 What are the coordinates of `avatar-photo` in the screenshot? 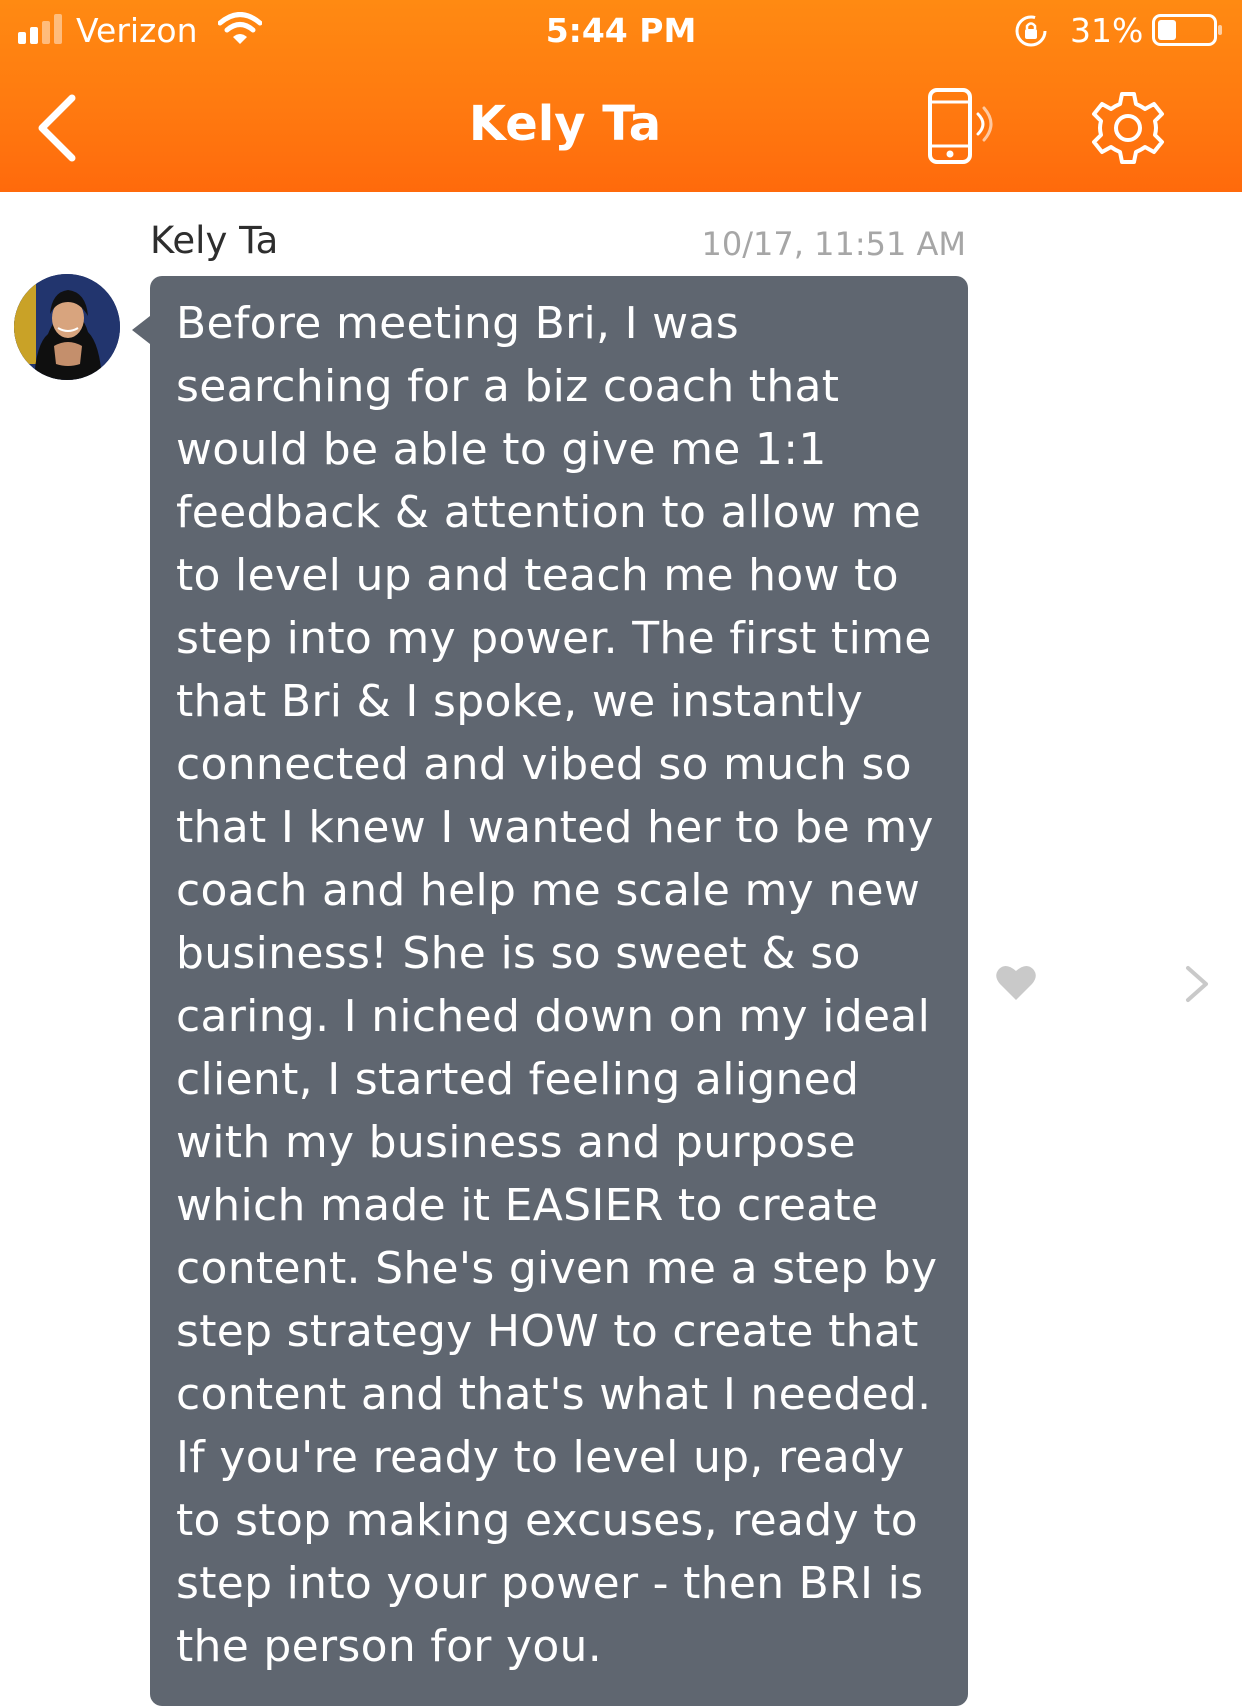 It's located at (67, 327).